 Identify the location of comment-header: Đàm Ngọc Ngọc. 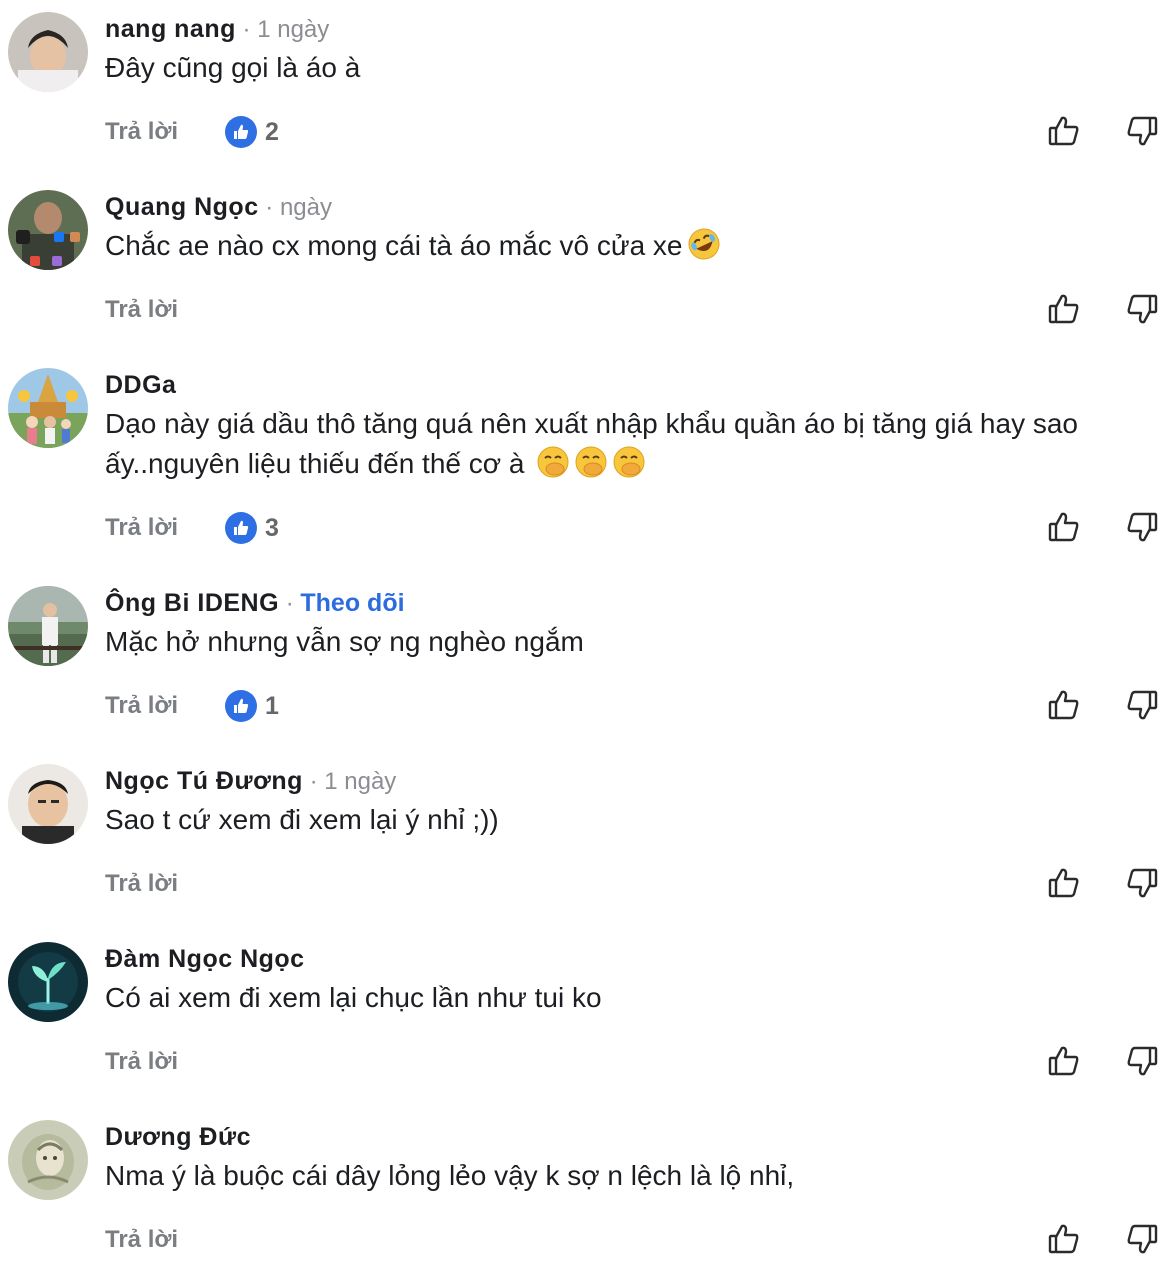
(205, 959).